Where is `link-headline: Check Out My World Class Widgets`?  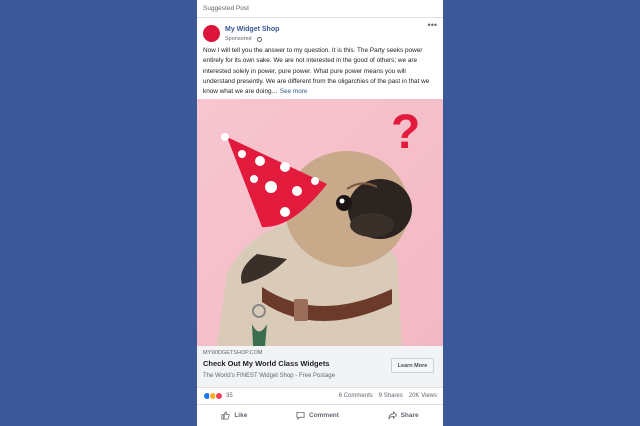
link-headline: Check Out My World Class Widgets is located at coordinates (266, 363).